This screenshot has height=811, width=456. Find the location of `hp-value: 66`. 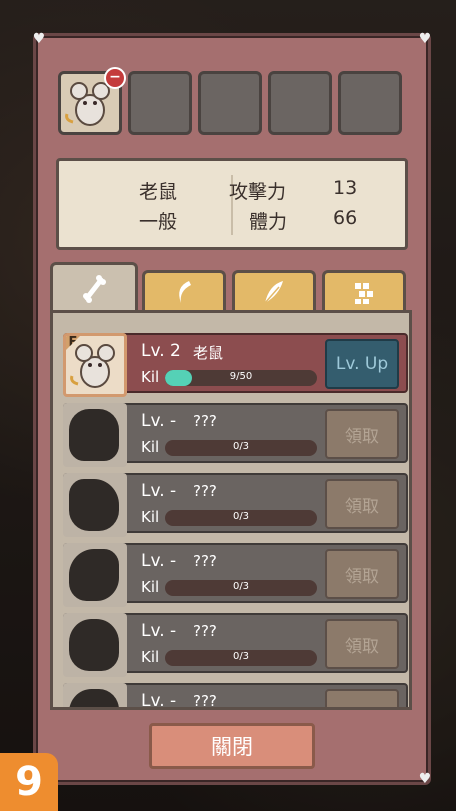

hp-value: 66 is located at coordinates (345, 218).